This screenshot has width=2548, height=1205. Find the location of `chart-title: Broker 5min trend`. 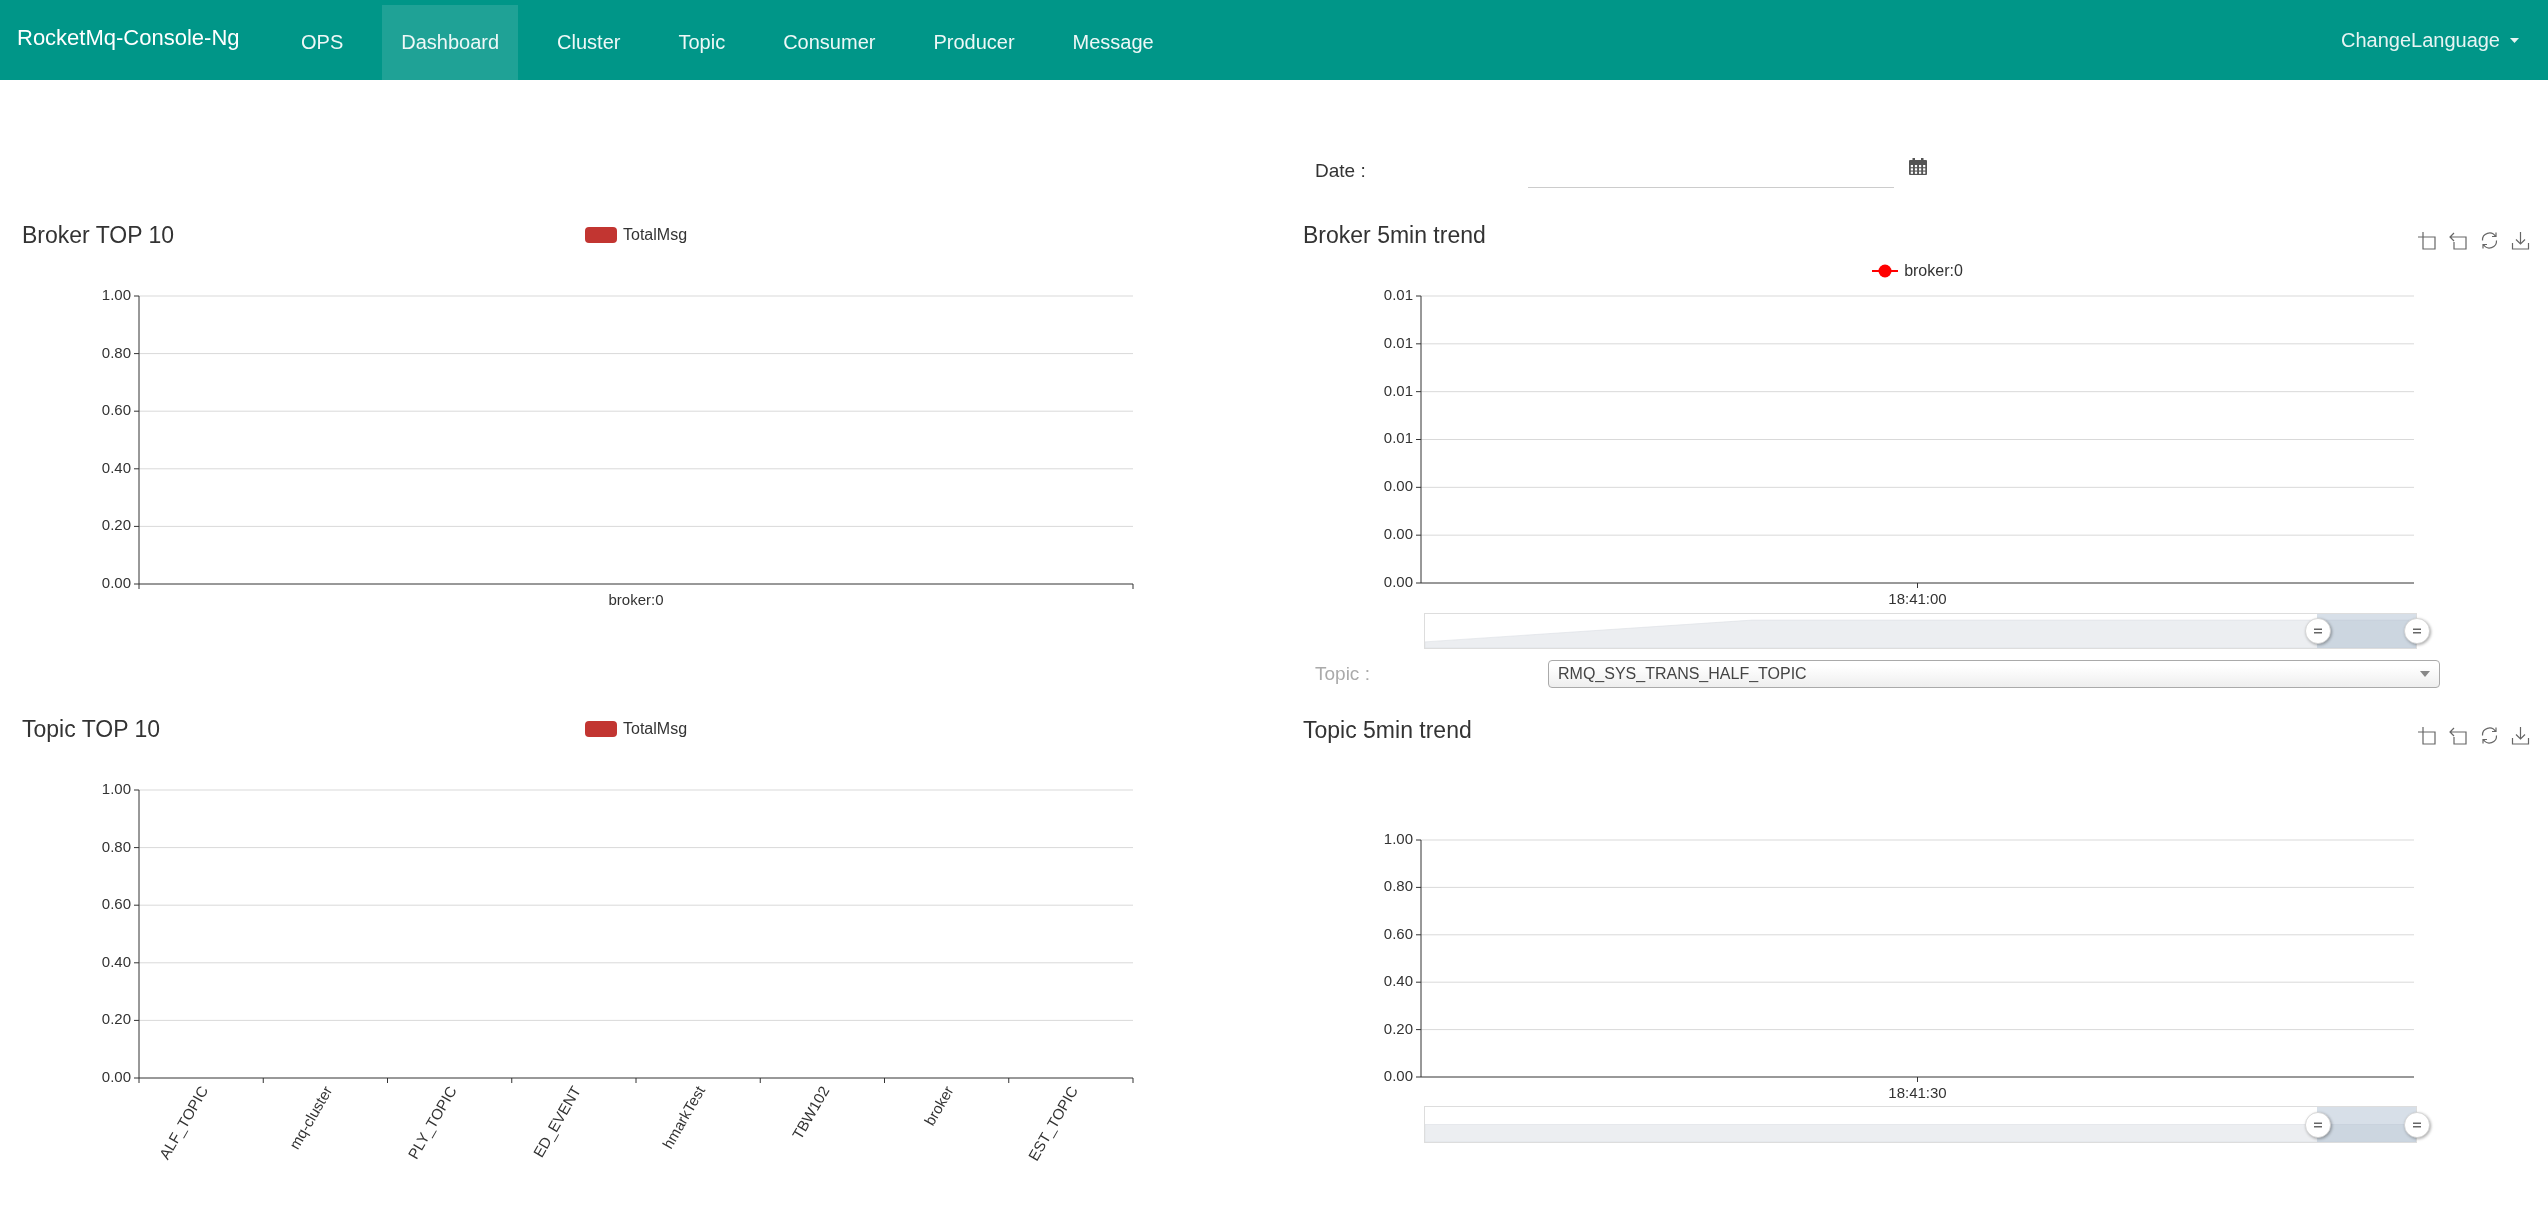

chart-title: Broker 5min trend is located at coordinates (1394, 235).